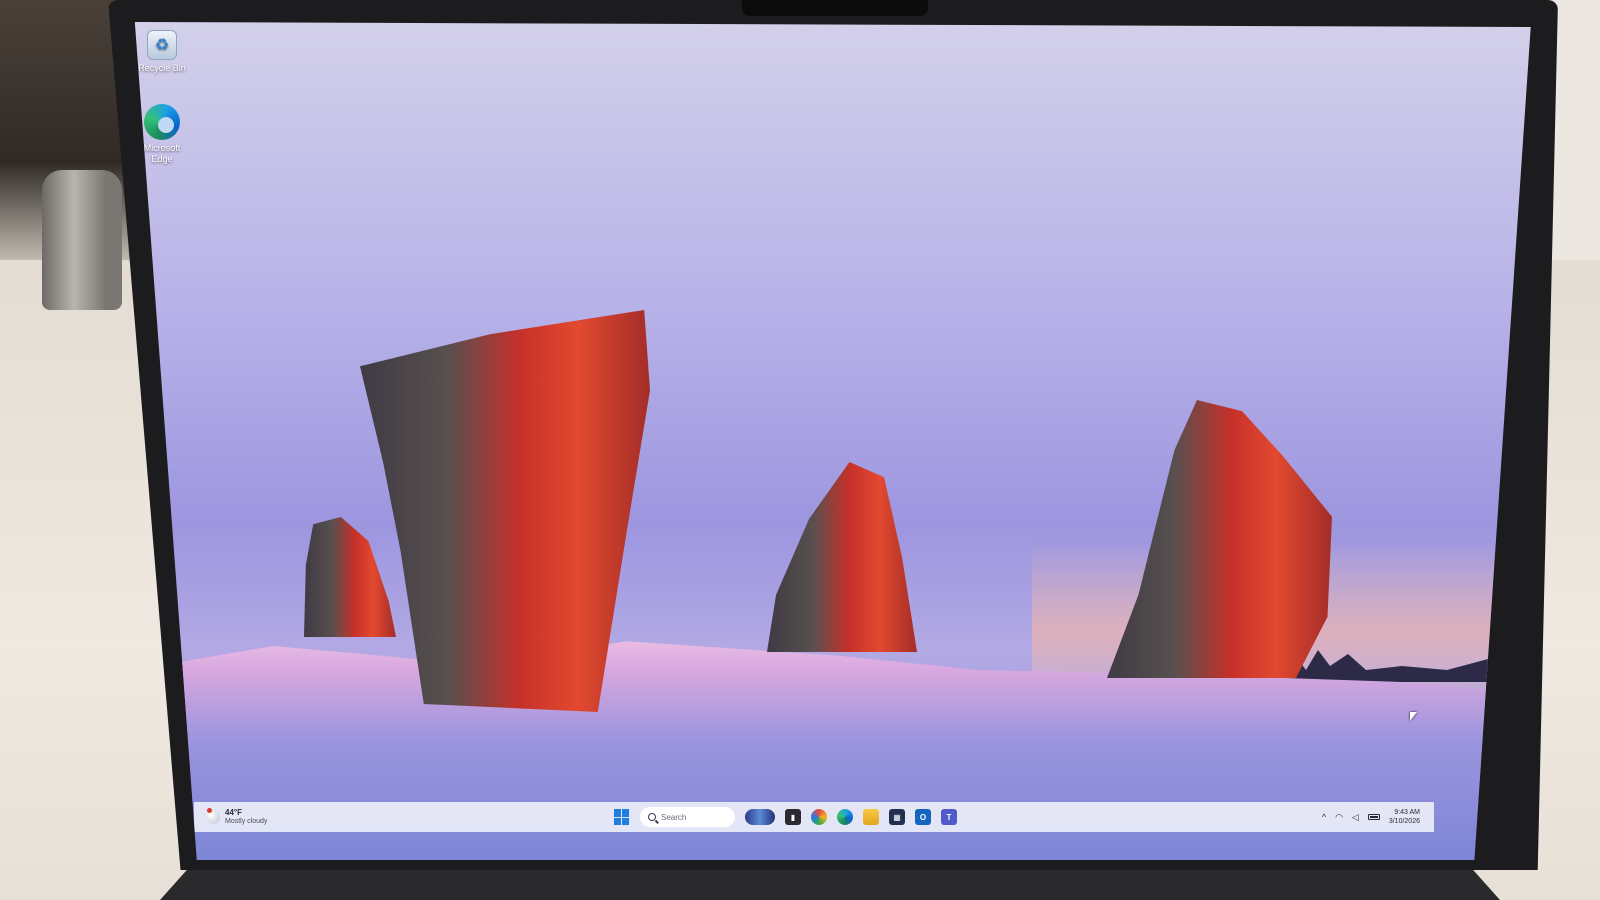 The height and width of the screenshot is (900, 1600). I want to click on mouse-cursor, so click(1413, 716).